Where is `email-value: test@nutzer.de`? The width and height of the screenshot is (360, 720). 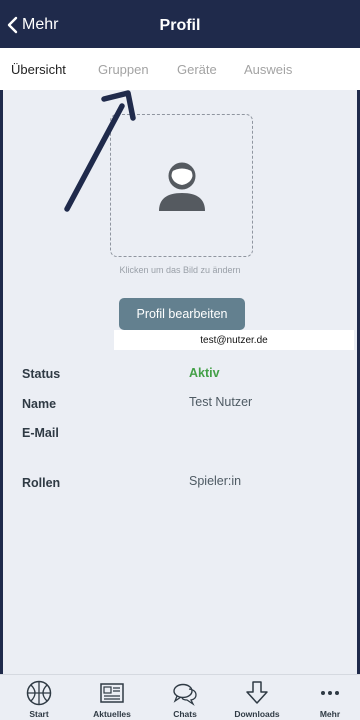 email-value: test@nutzer.de is located at coordinates (234, 340).